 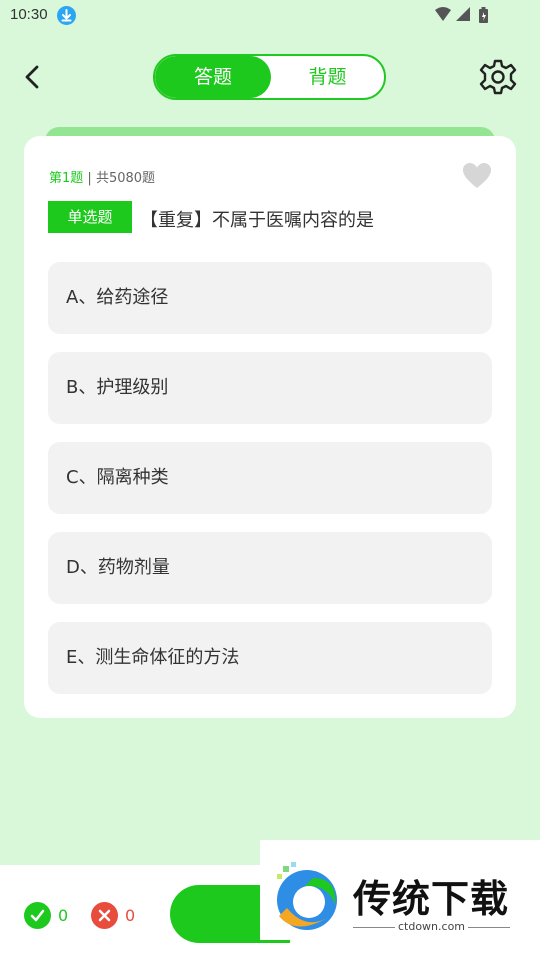 I want to click on question-progress: 第1题 | 共5080题, so click(x=102, y=176).